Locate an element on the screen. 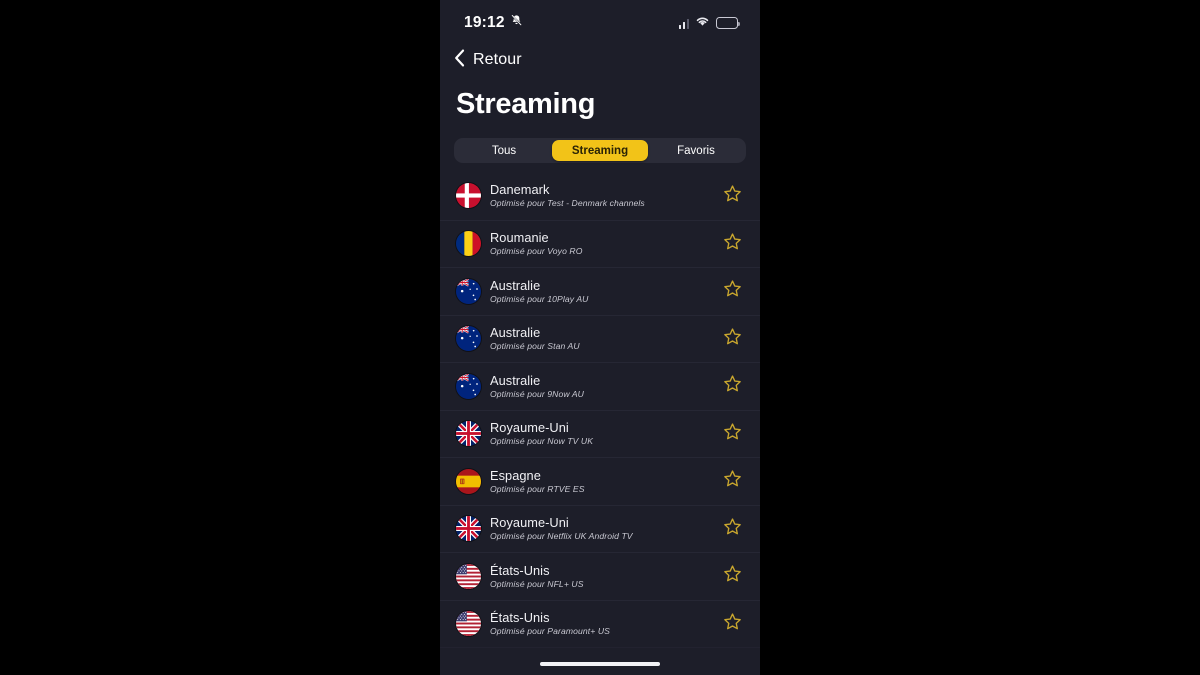 The image size is (1200, 675). flag-icon-es is located at coordinates (468, 481).